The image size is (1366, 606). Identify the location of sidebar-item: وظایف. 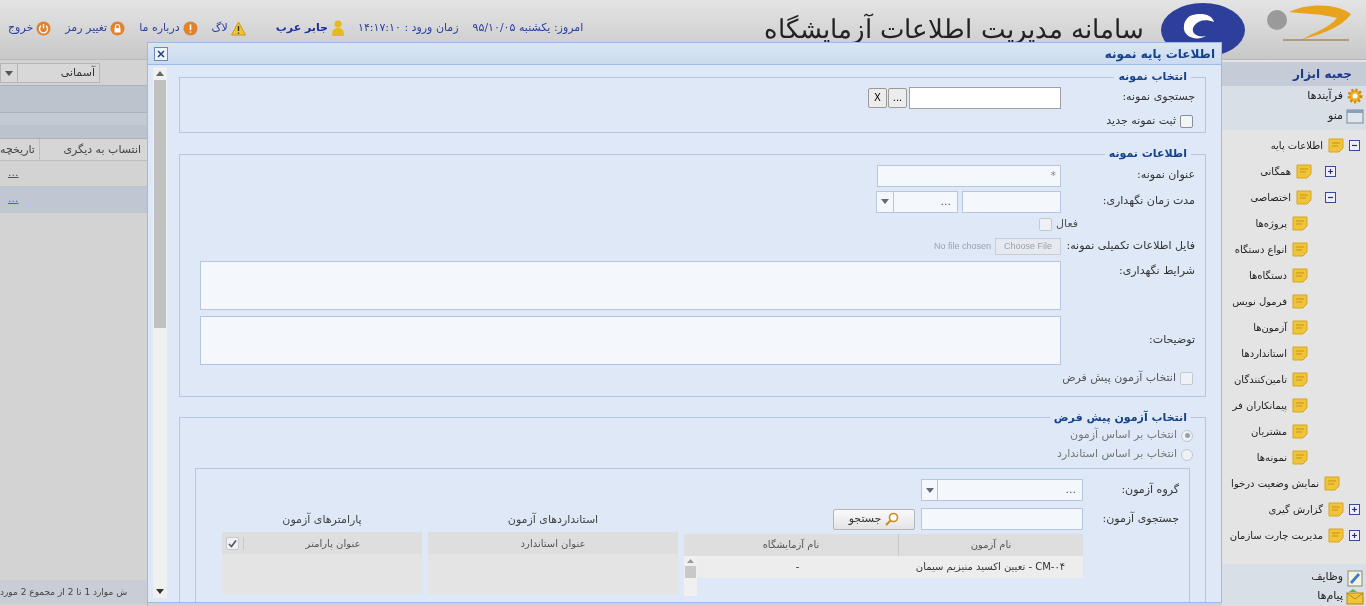
(1294, 577).